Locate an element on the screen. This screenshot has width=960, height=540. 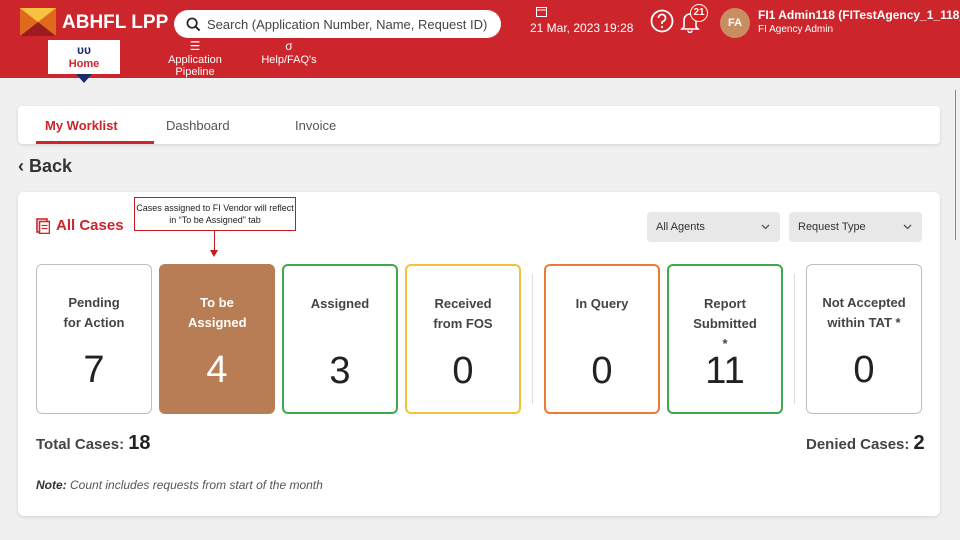
note-label: Note: is located at coordinates (51, 485).